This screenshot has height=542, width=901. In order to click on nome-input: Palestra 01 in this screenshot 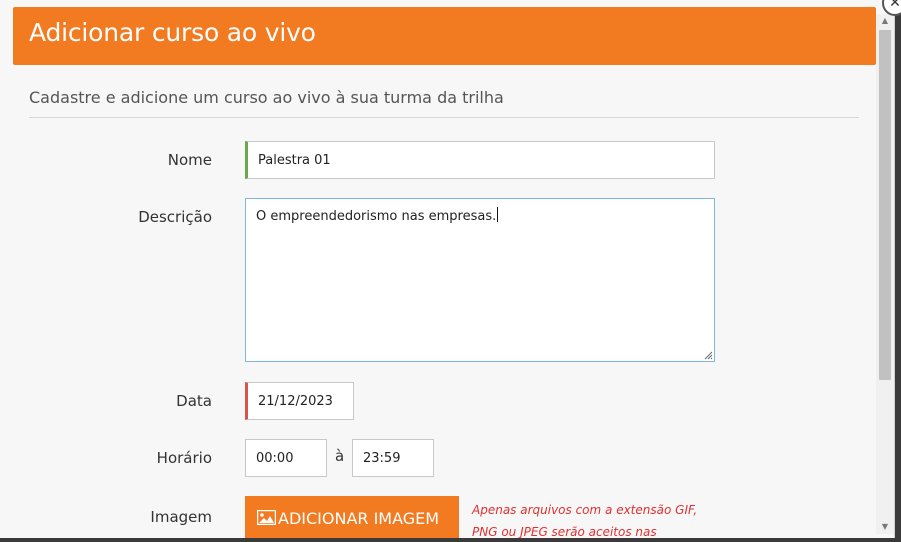, I will do `click(480, 160)`.